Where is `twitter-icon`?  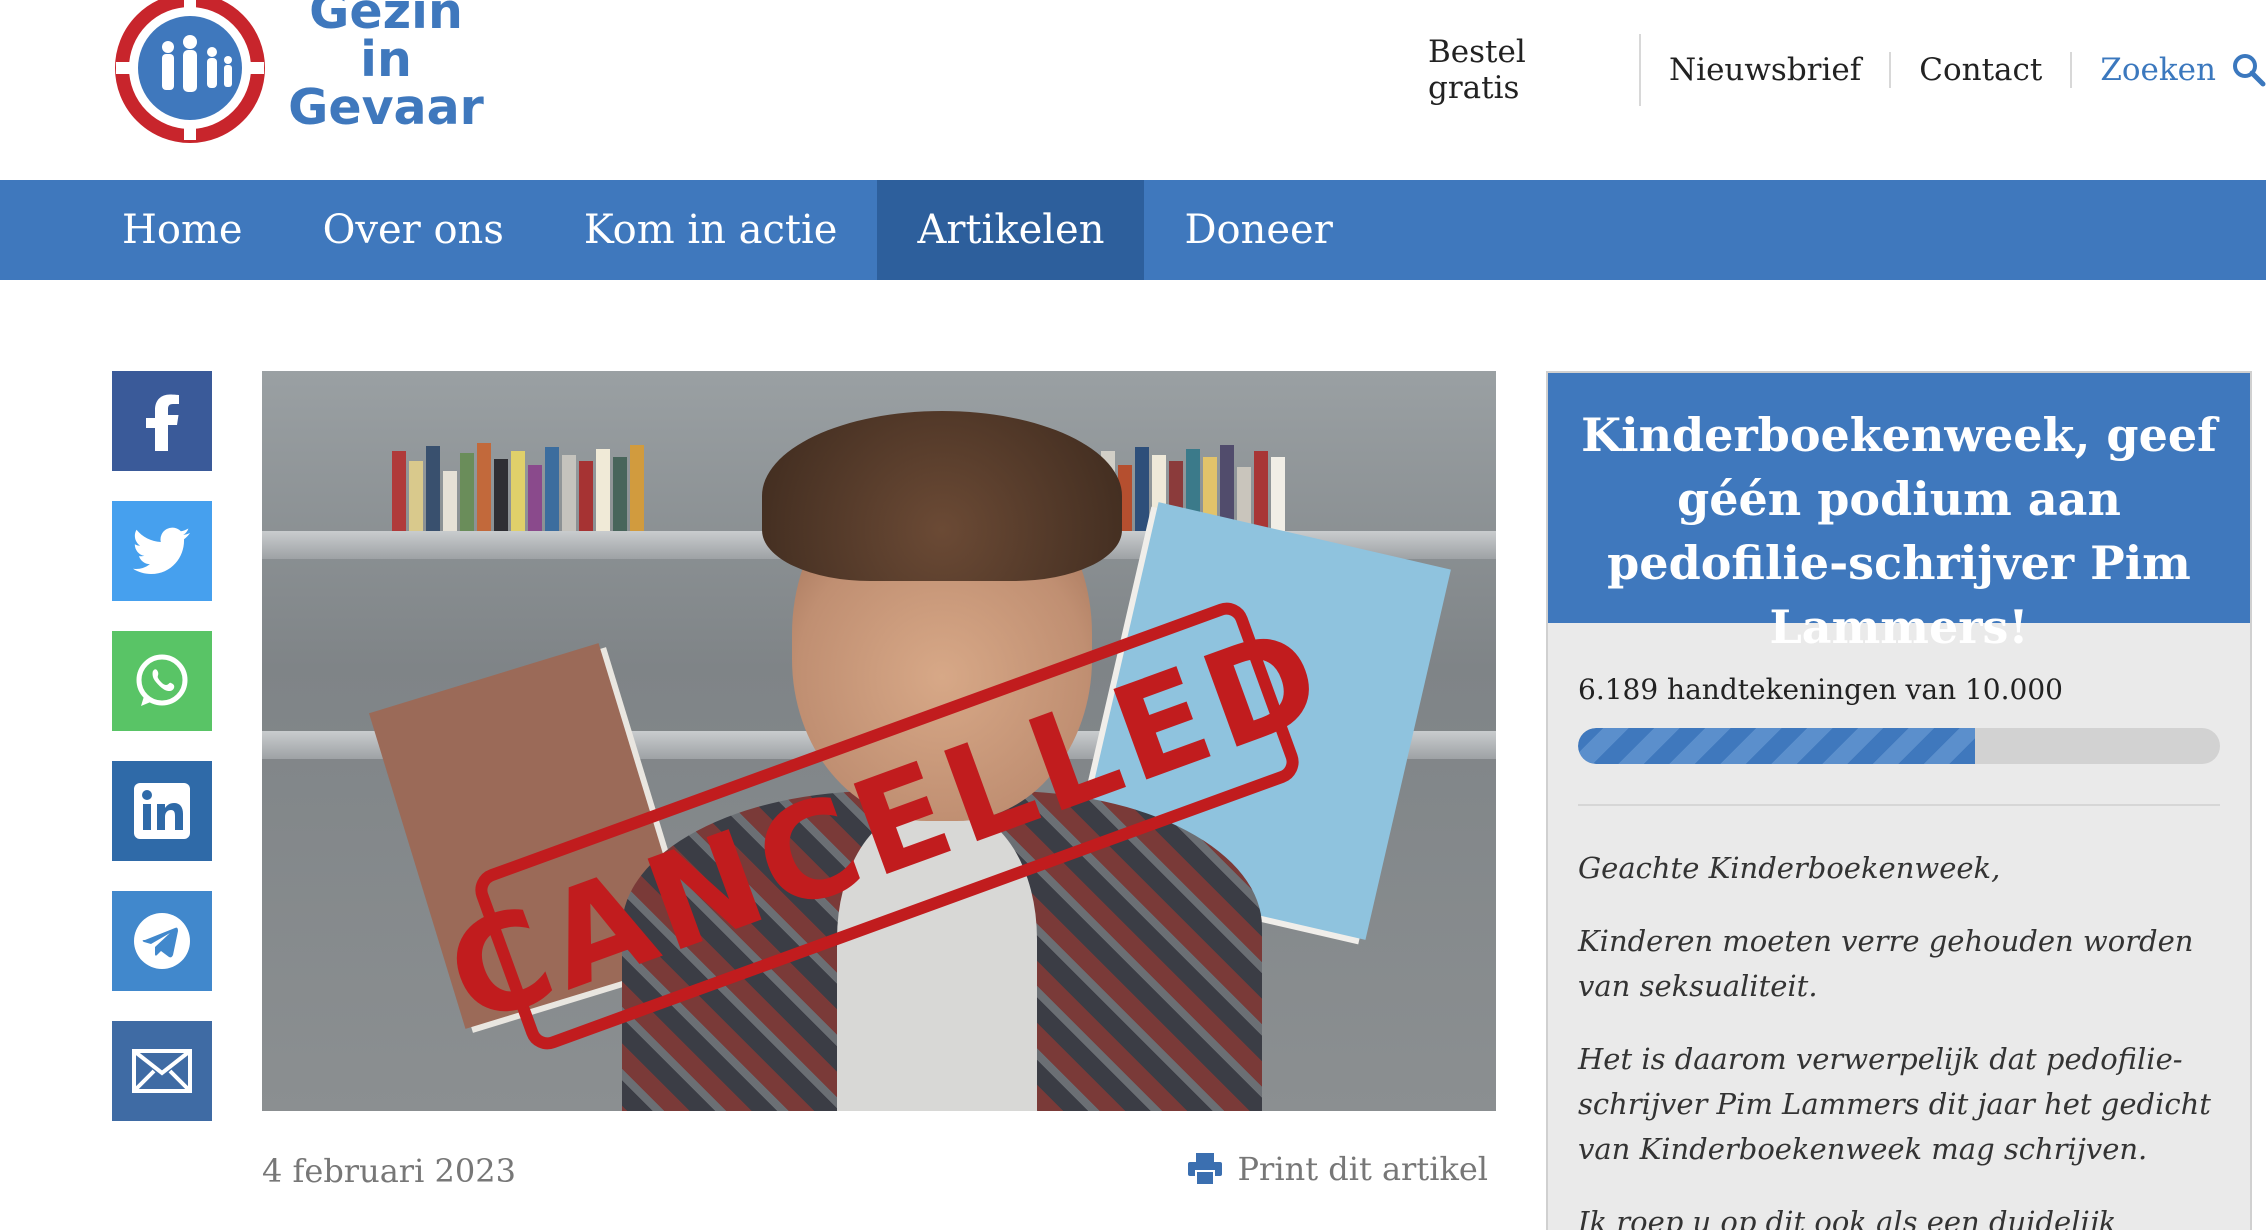
twitter-icon is located at coordinates (161, 550).